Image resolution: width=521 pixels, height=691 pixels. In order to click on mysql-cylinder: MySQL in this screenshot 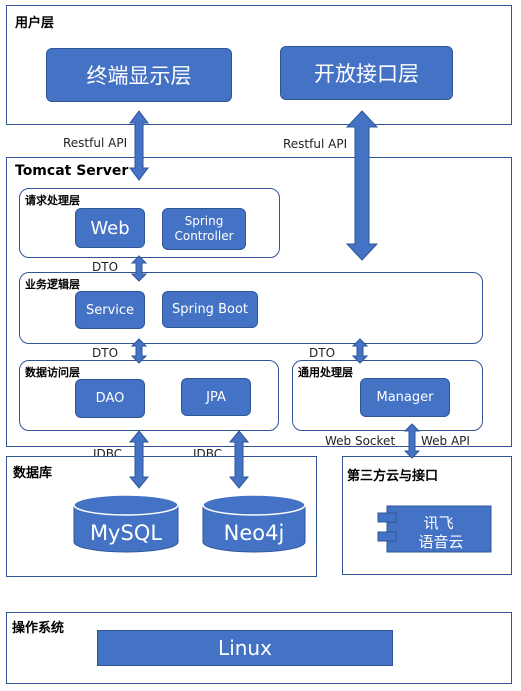, I will do `click(126, 523)`.